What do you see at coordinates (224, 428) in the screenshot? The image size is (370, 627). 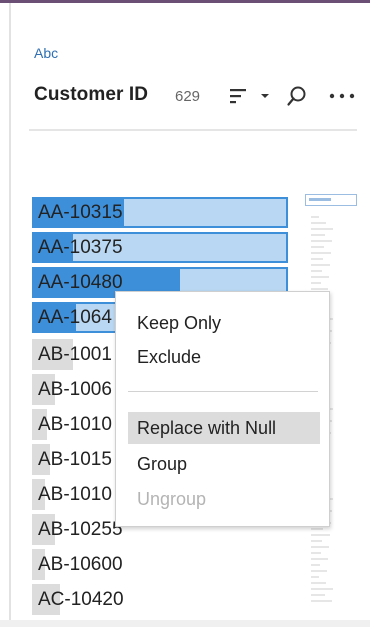 I see `menu-item-replace-with-null: Replace with Null` at bounding box center [224, 428].